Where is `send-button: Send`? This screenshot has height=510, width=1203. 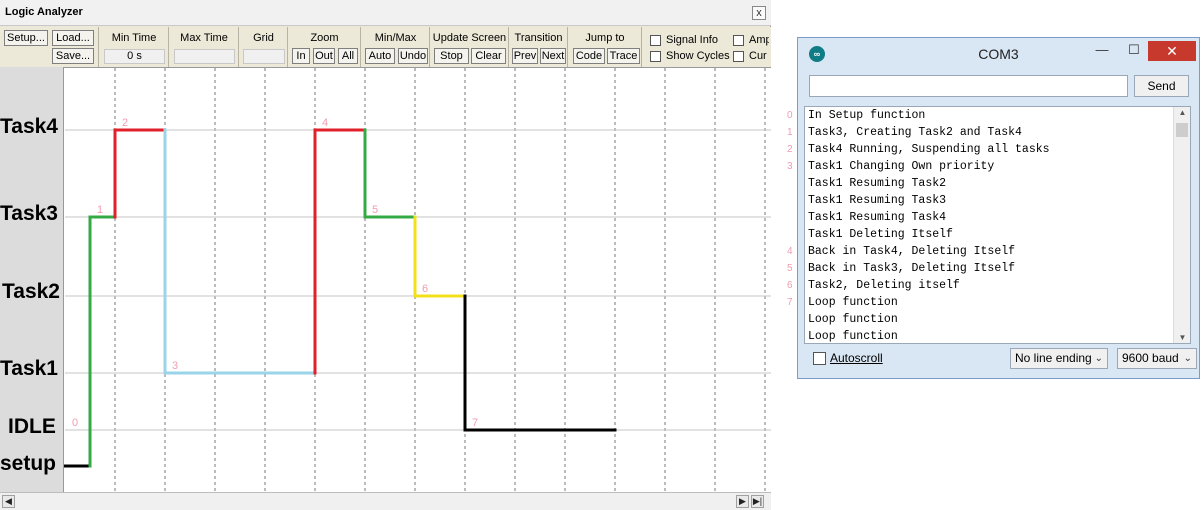
send-button: Send is located at coordinates (1161, 86).